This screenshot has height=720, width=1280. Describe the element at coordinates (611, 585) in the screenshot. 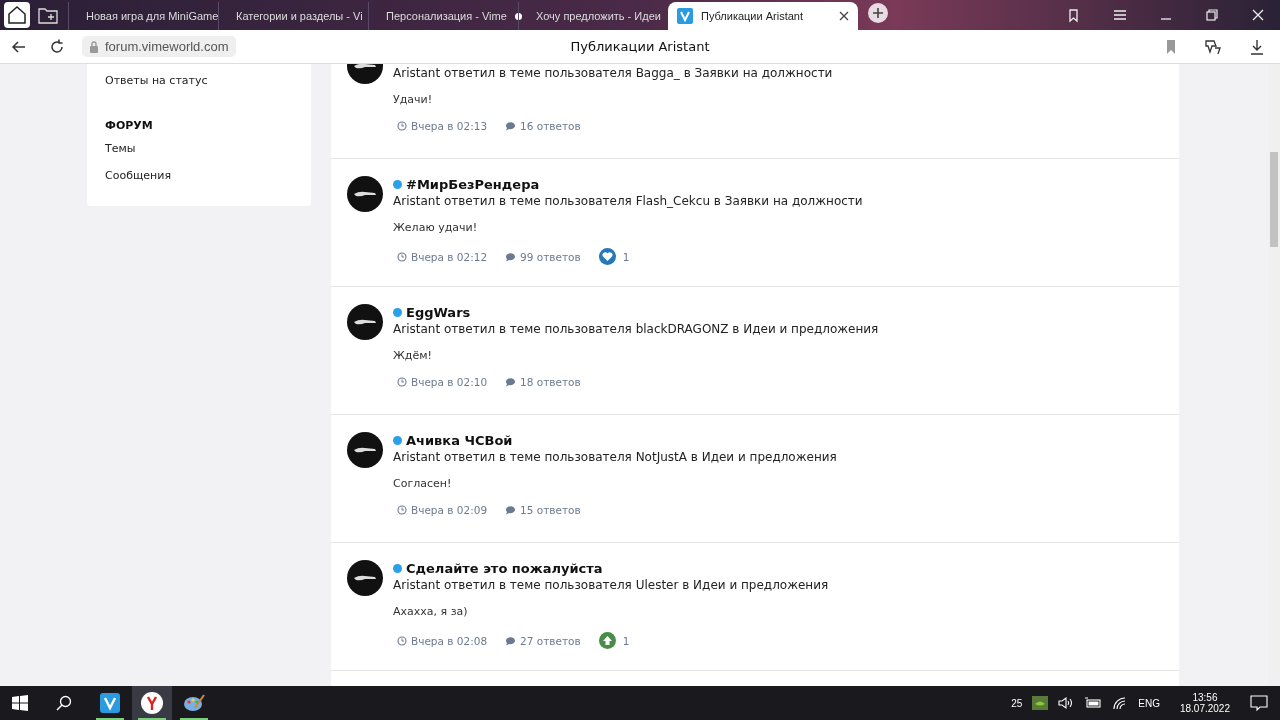

I see `post-summary: Aristant ответил в теме пользователя Ulester в Идеи и предложения` at that location.